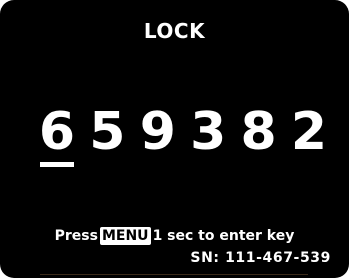  What do you see at coordinates (158, 132) in the screenshot?
I see `code-digit-3: 9` at bounding box center [158, 132].